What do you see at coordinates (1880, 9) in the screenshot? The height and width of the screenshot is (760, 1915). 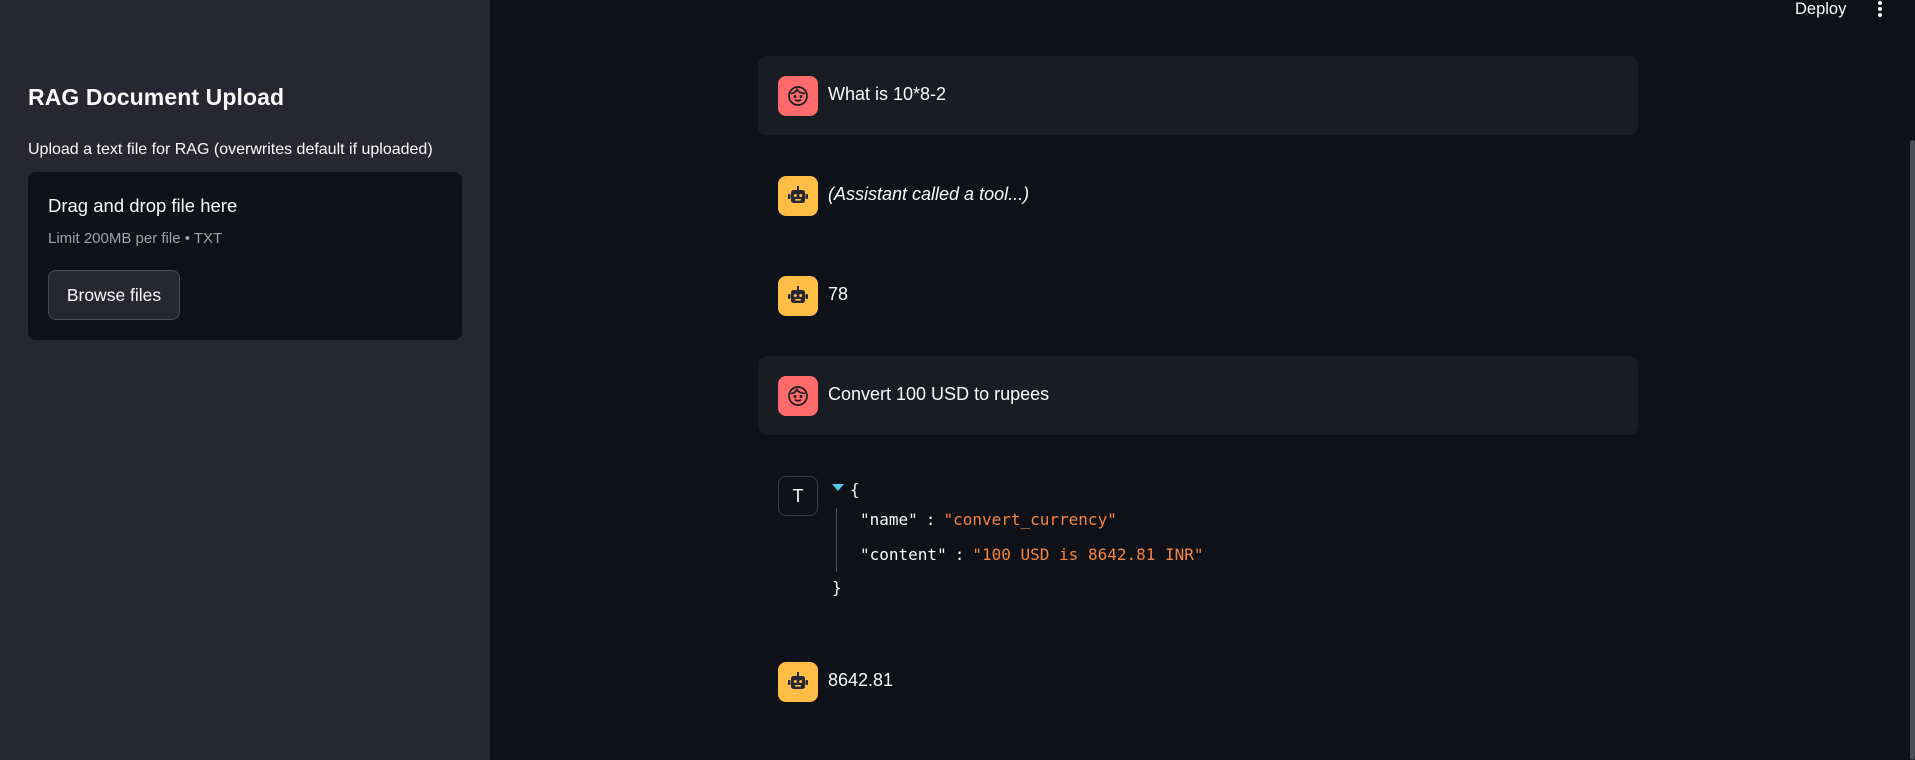 I see `kebab-menu-icon` at bounding box center [1880, 9].